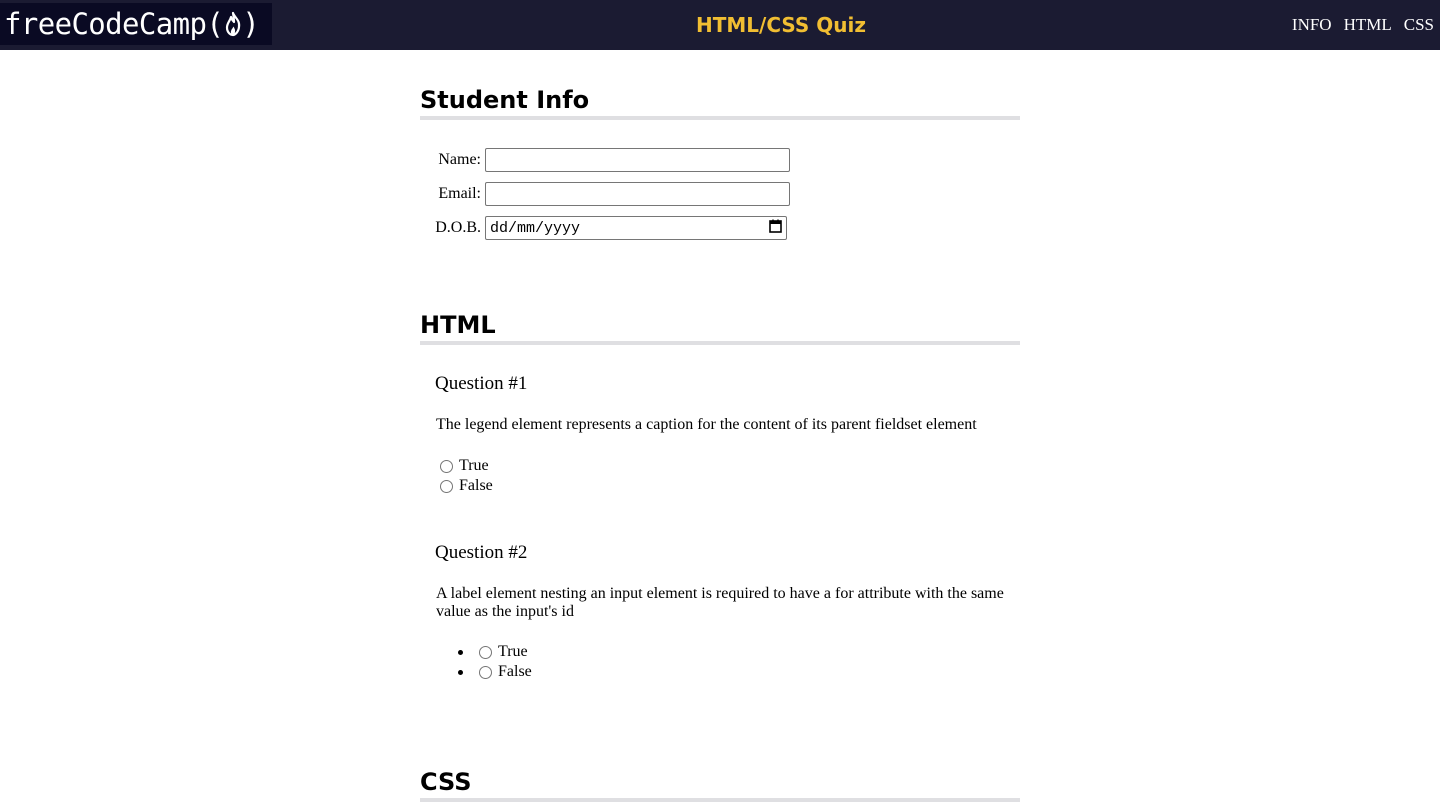 The width and height of the screenshot is (1440, 802). I want to click on calendar-icon, so click(775, 228).